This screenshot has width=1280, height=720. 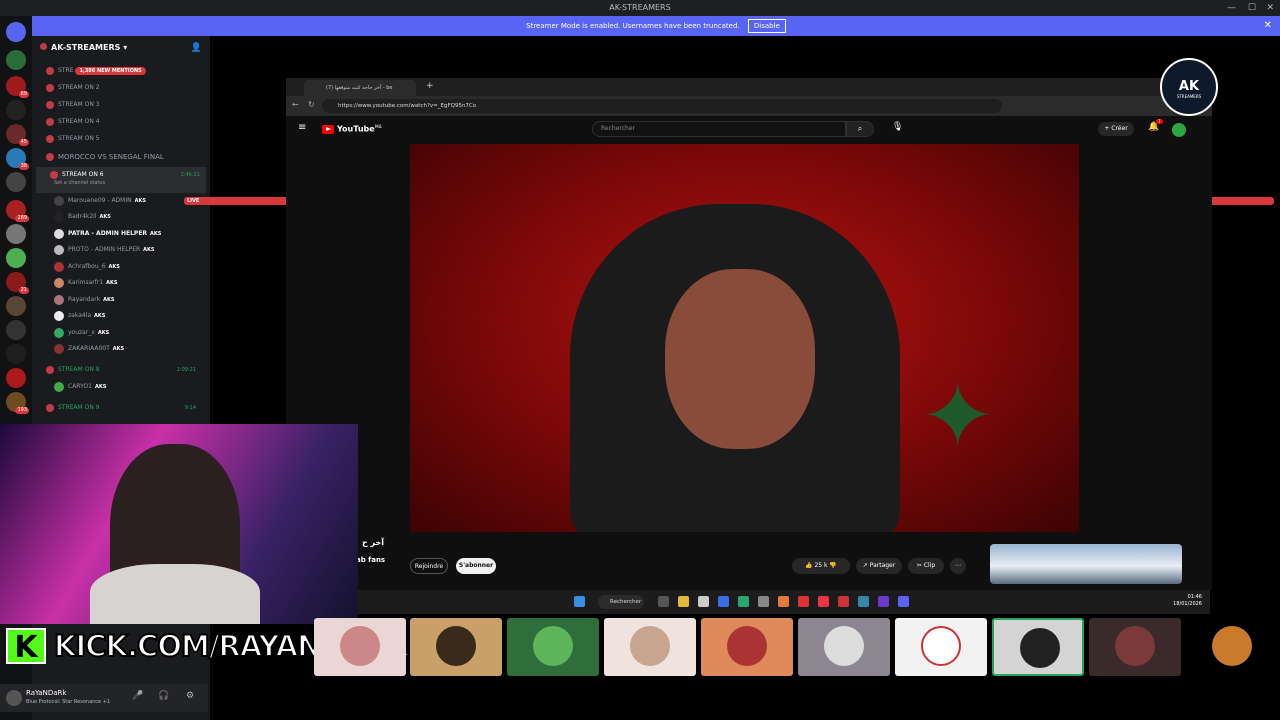 I want to click on member-row: zaka4la AKS, so click(x=129, y=316).